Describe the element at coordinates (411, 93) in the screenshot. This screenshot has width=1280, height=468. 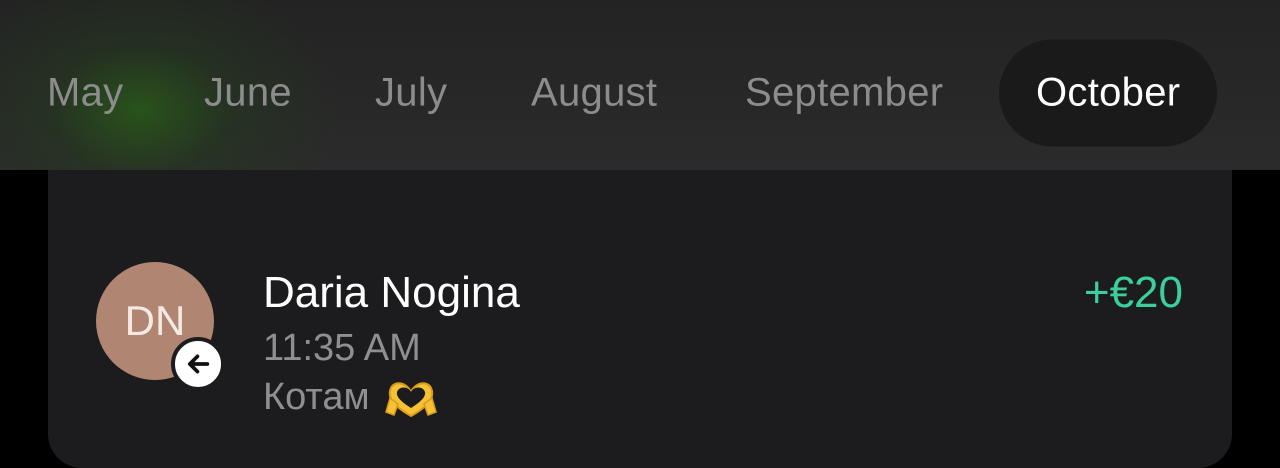
I see `tab-july: July` at that location.